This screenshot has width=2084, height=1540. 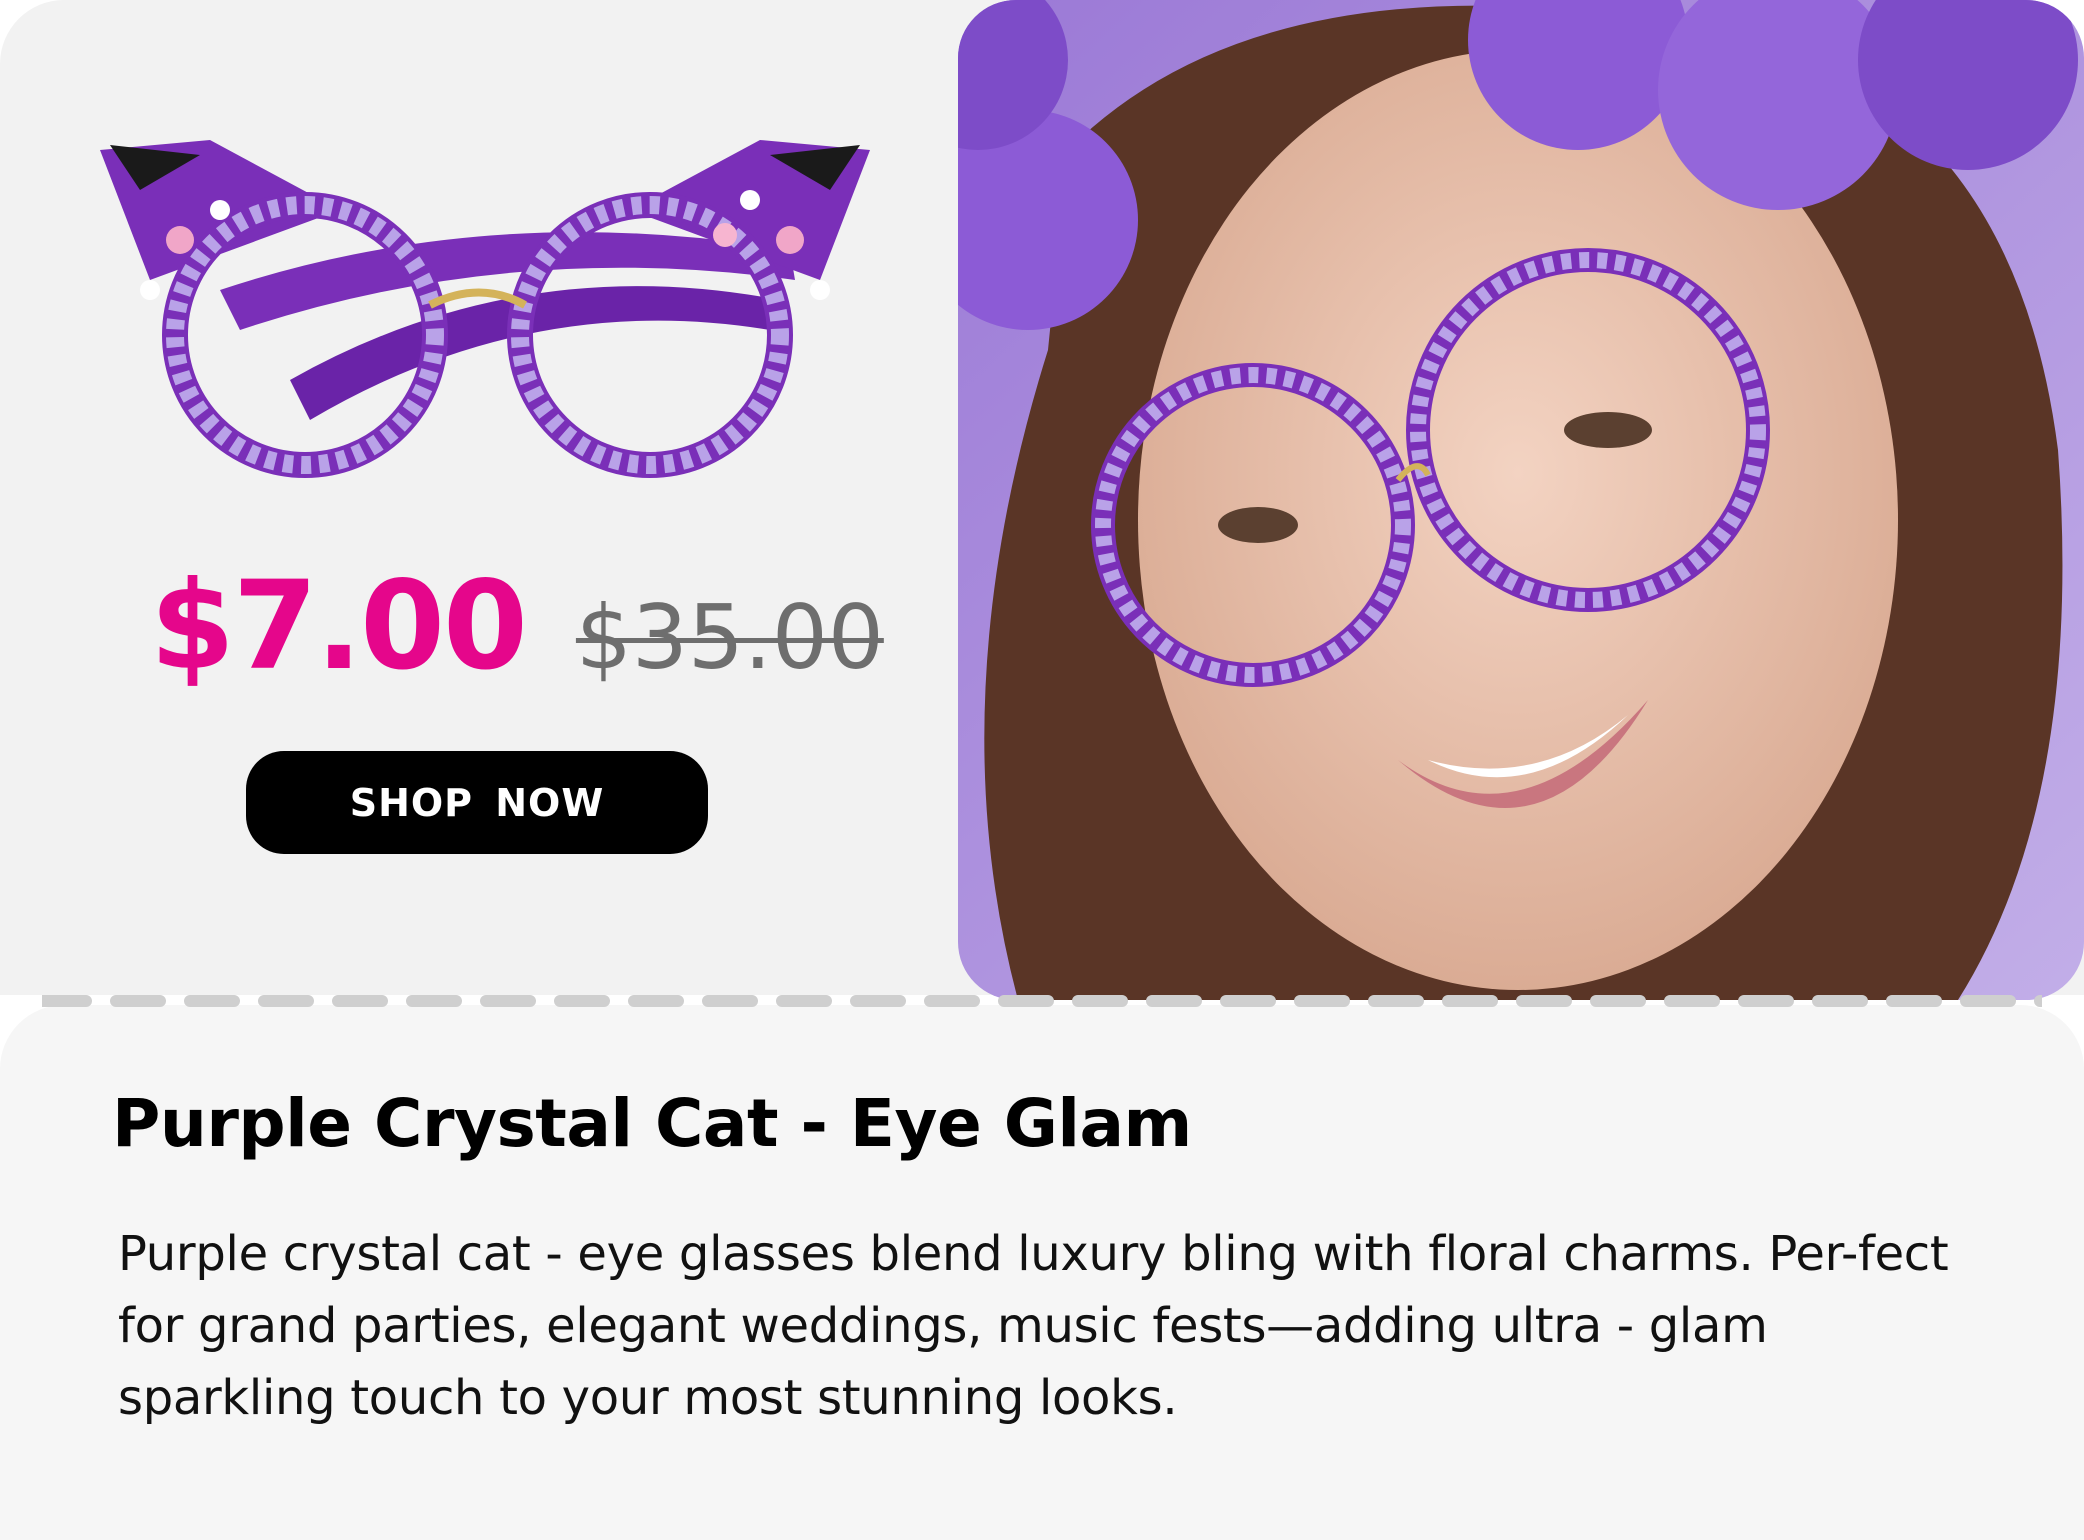 What do you see at coordinates (652, 1123) in the screenshot?
I see `product-title: Purple Crystal Cat - Eye Glam` at bounding box center [652, 1123].